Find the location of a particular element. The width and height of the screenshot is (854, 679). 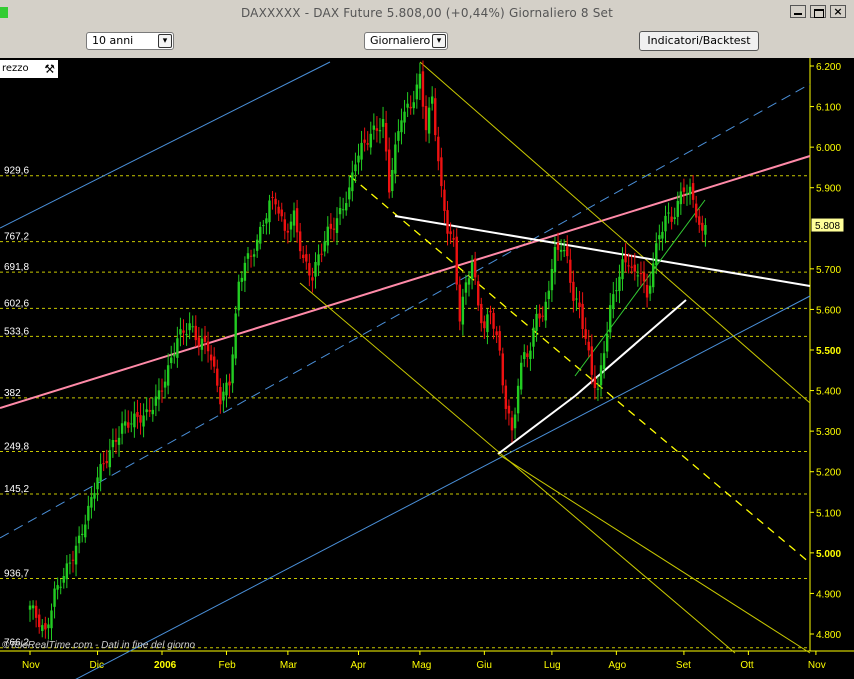

time-tick-label: Ago is located at coordinates (617, 665).